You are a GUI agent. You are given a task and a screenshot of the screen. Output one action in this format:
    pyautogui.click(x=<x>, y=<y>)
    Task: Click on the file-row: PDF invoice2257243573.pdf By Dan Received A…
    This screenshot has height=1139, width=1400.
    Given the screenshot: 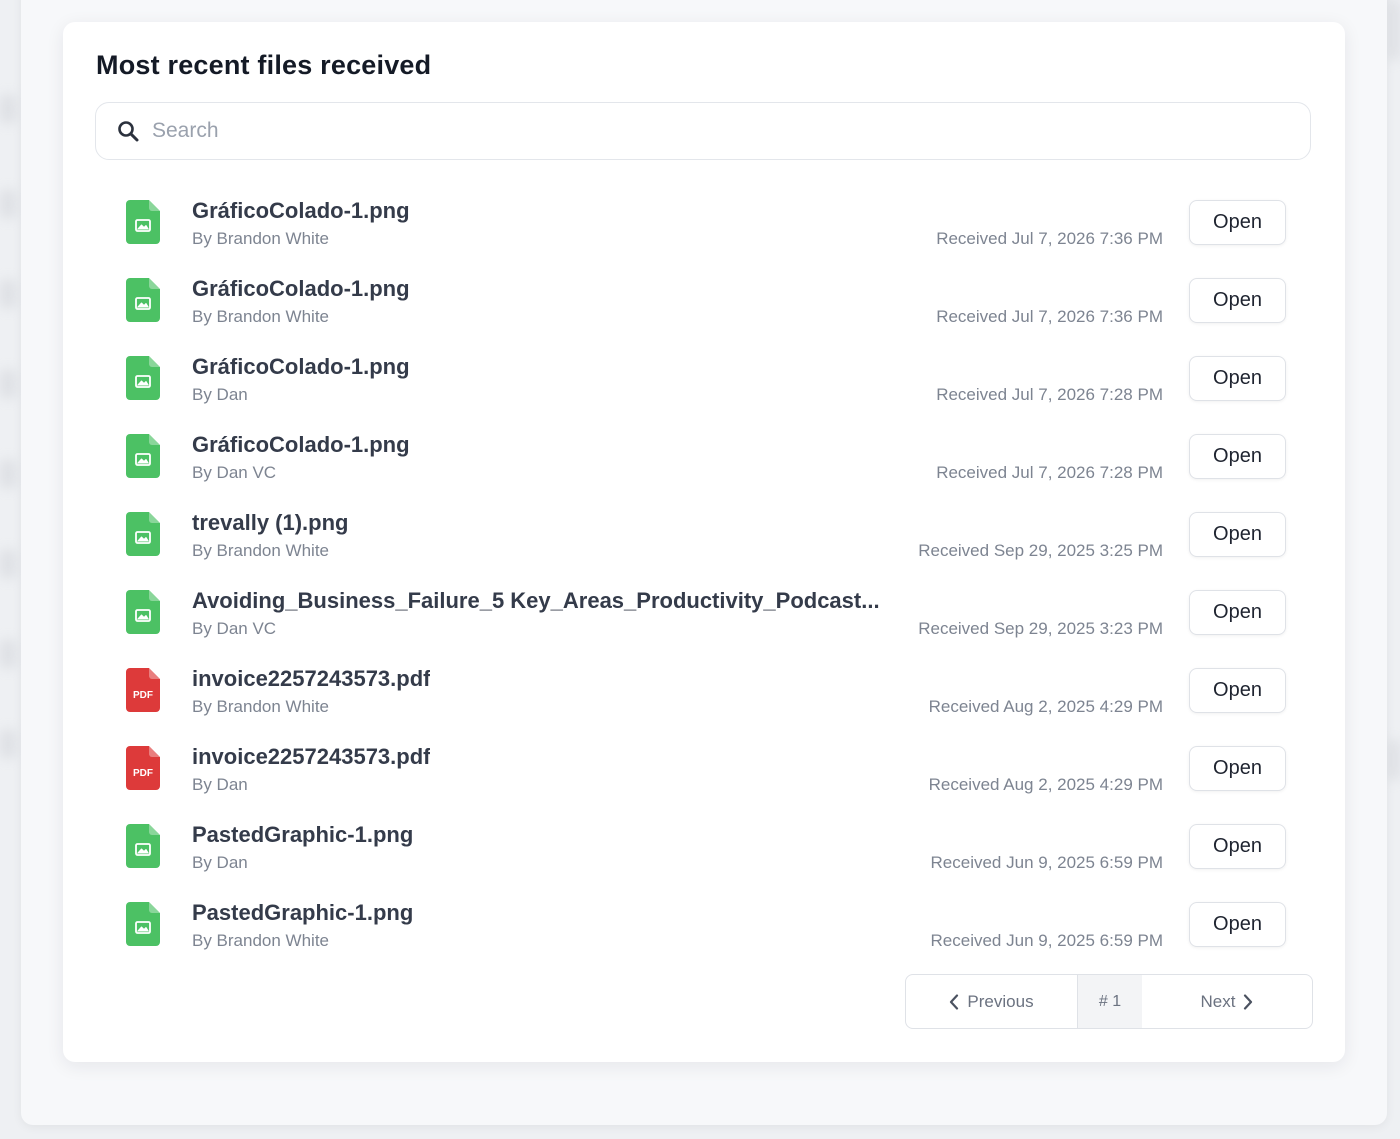 What is the action you would take?
    pyautogui.click(x=704, y=773)
    